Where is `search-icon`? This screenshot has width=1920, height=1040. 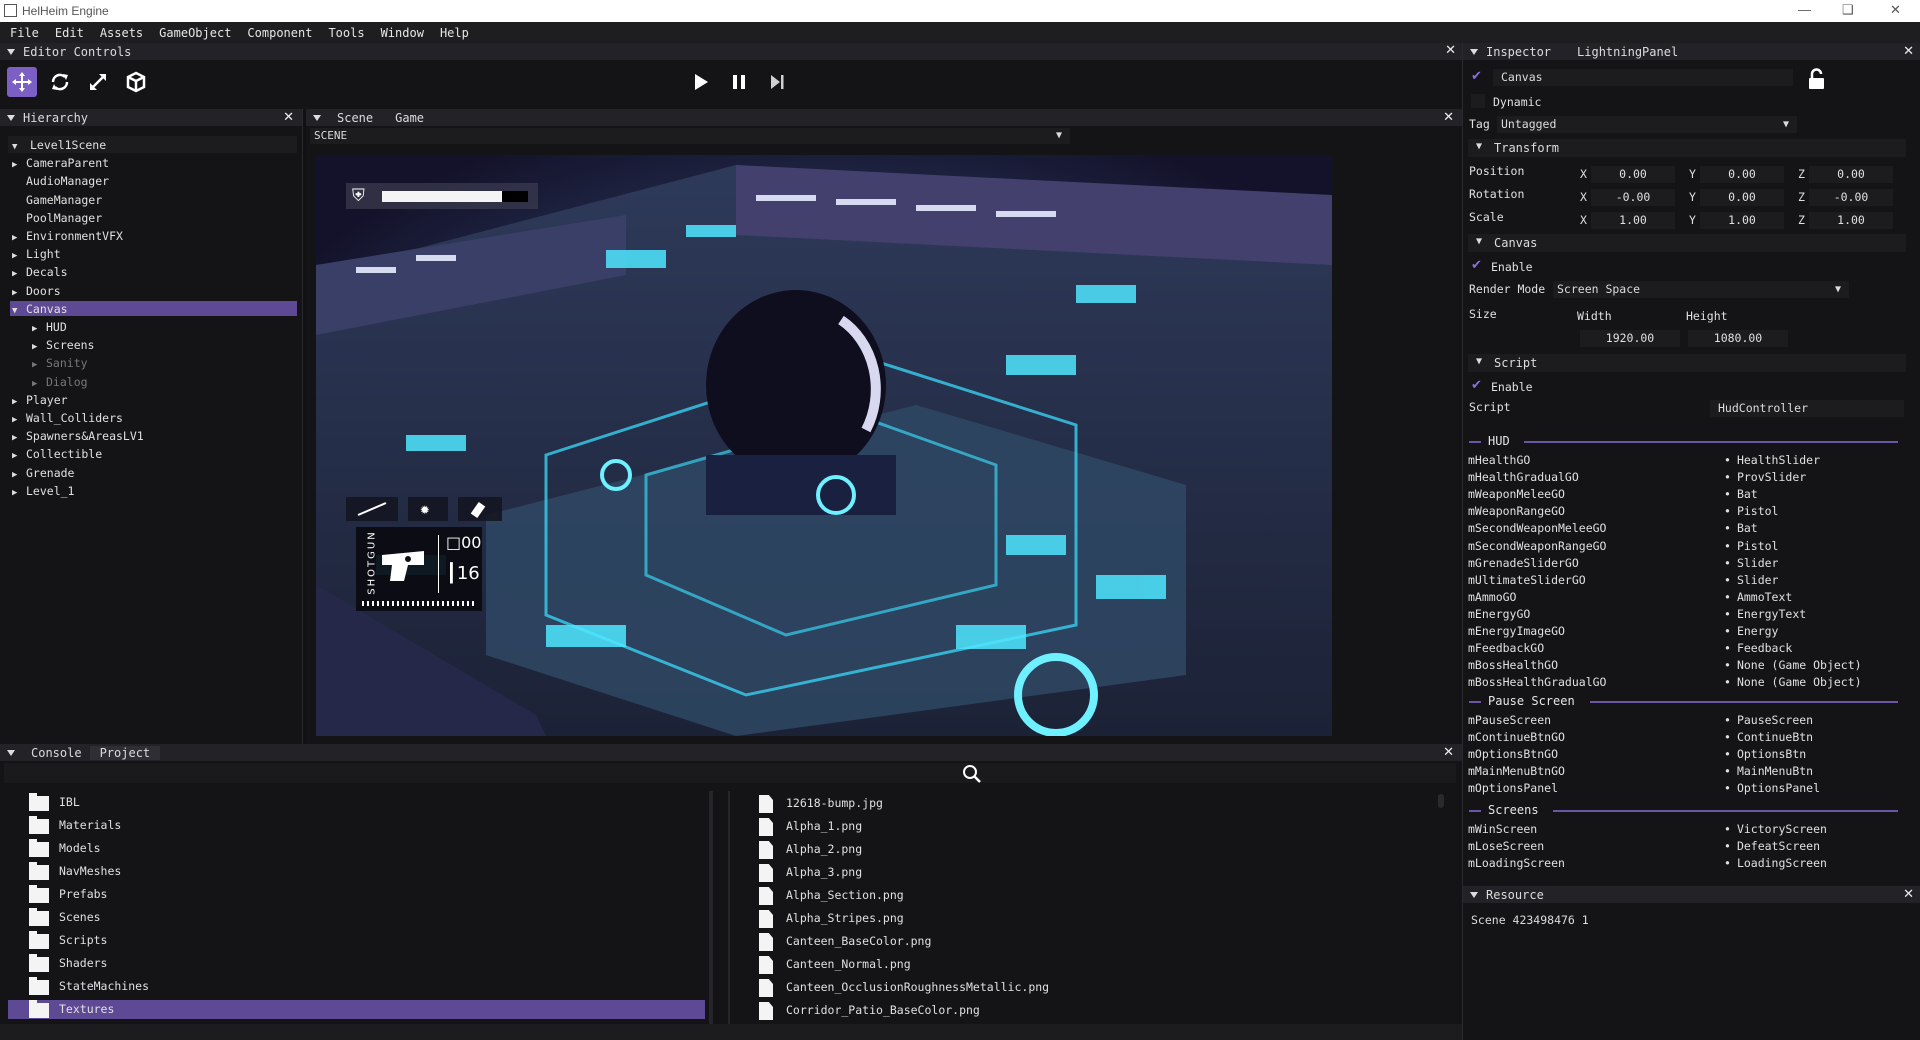 search-icon is located at coordinates (972, 774).